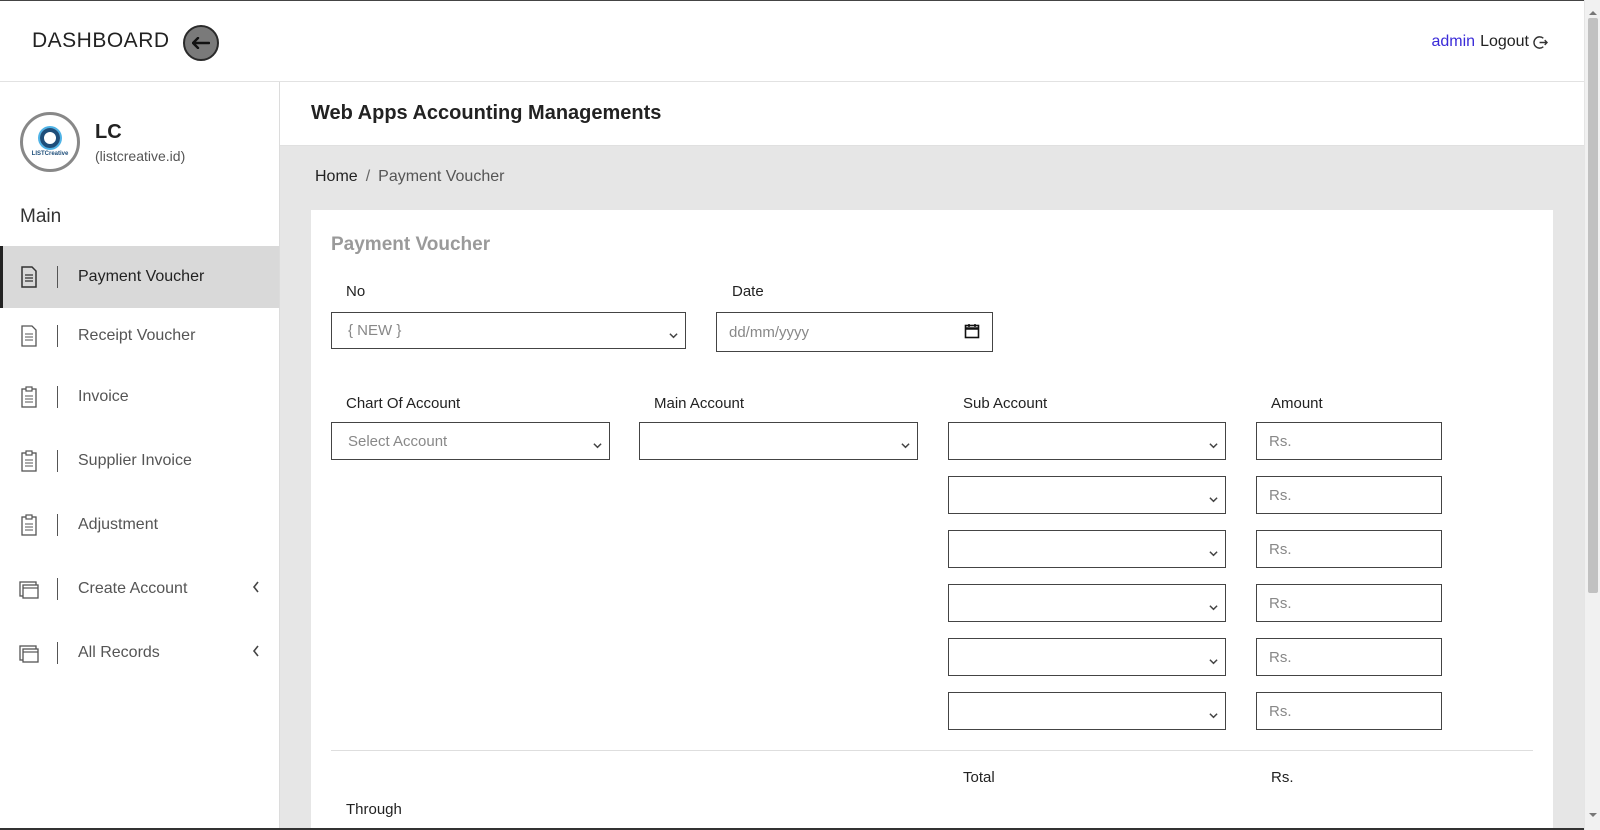  Describe the element at coordinates (1349, 711) in the screenshot. I see `amount-input-6: Rs.` at that location.